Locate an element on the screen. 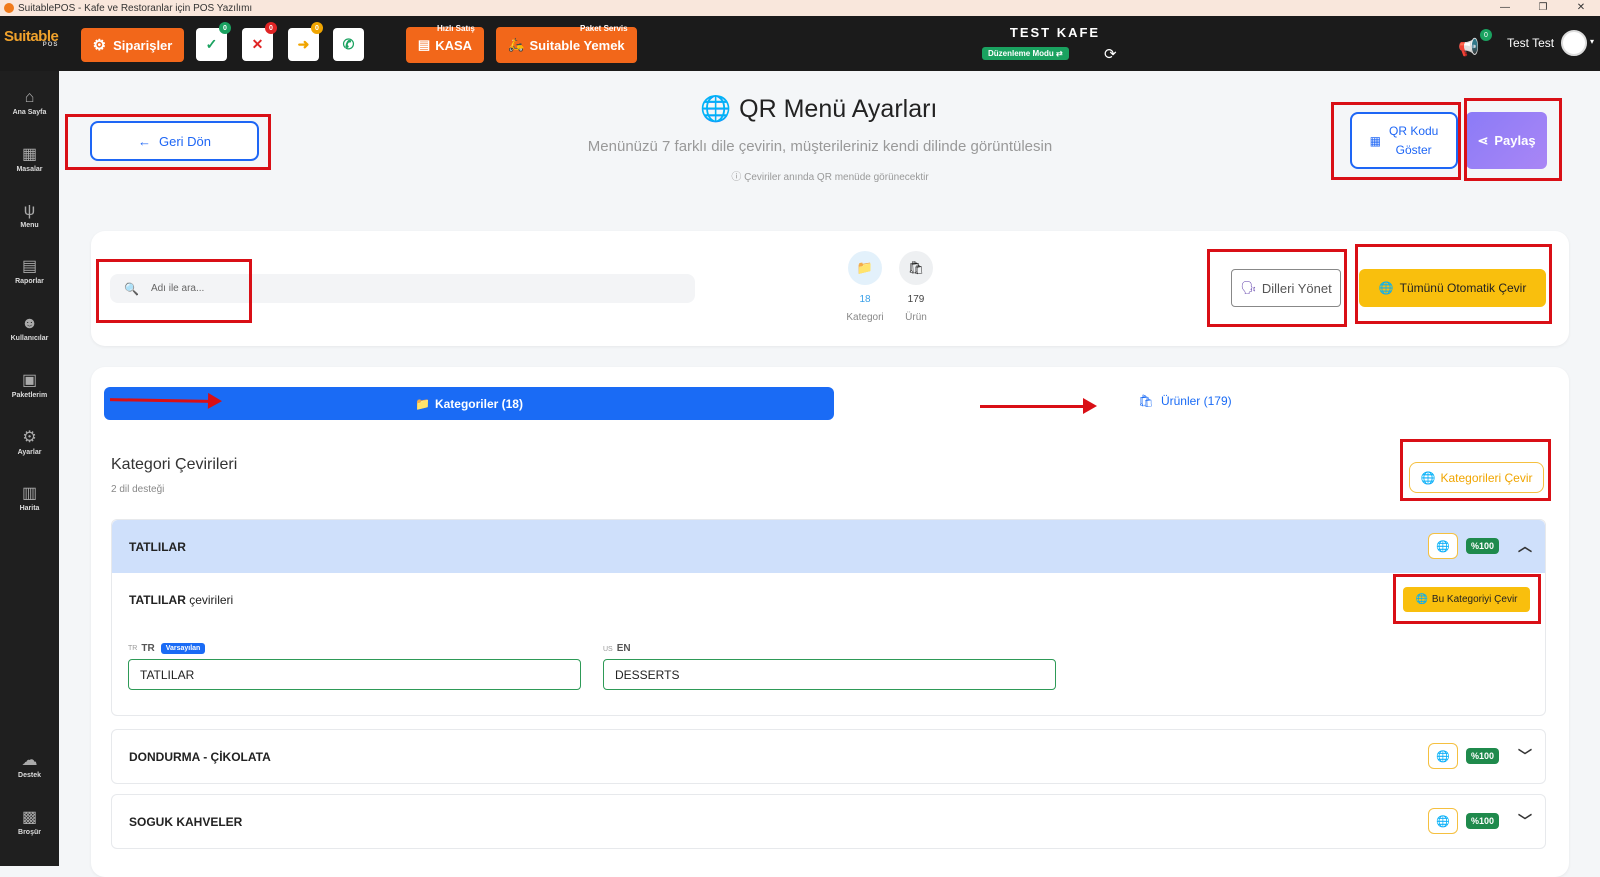  chevron-down-icon: ▾ is located at coordinates (1592, 41).